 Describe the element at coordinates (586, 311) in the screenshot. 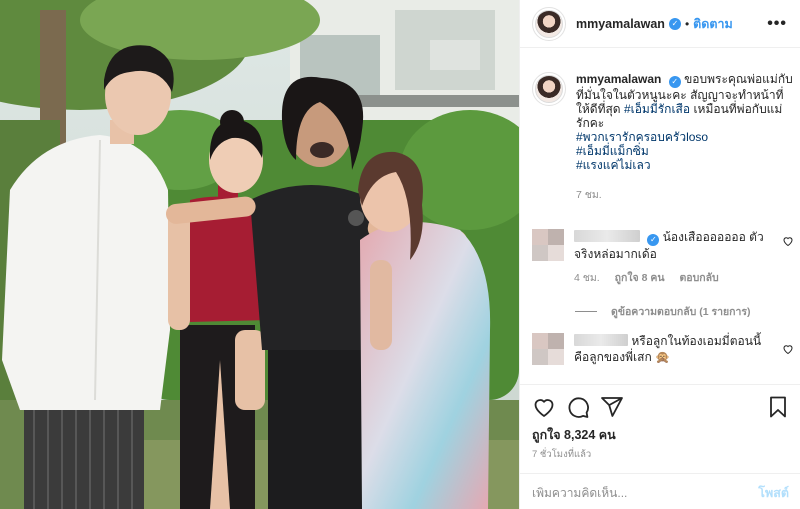

I see `replies-divider-line` at that location.